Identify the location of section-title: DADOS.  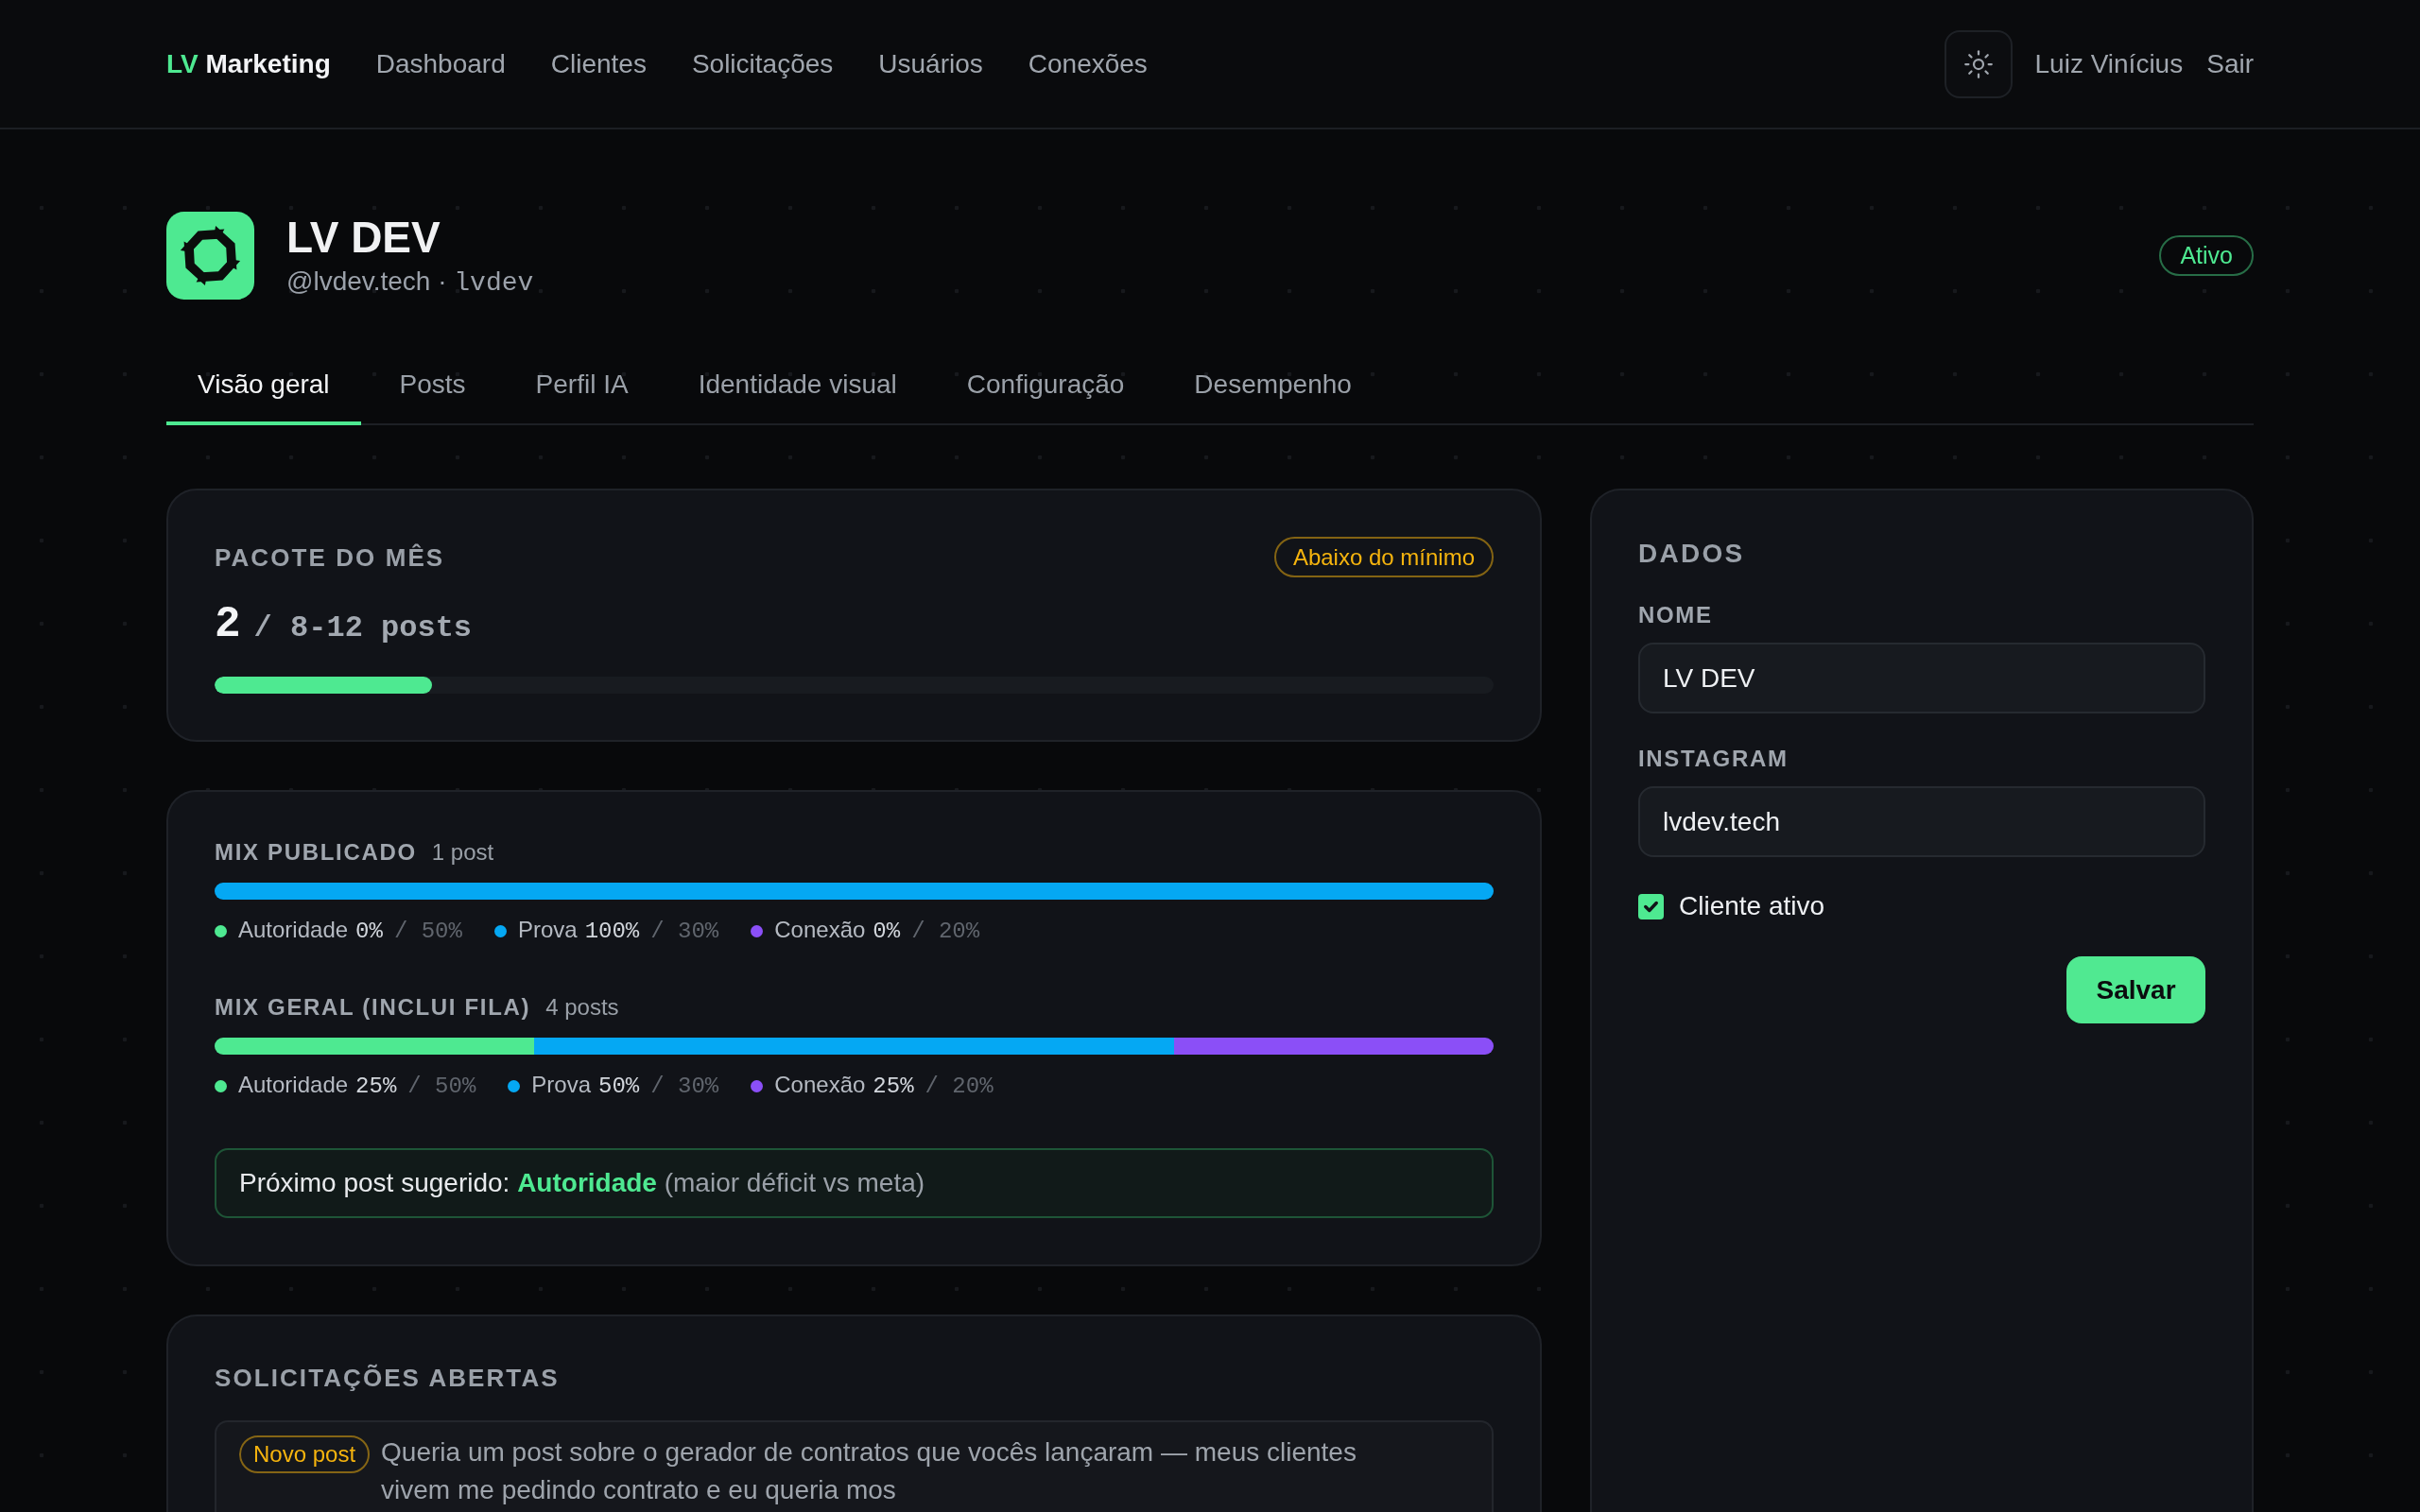
(1692, 554).